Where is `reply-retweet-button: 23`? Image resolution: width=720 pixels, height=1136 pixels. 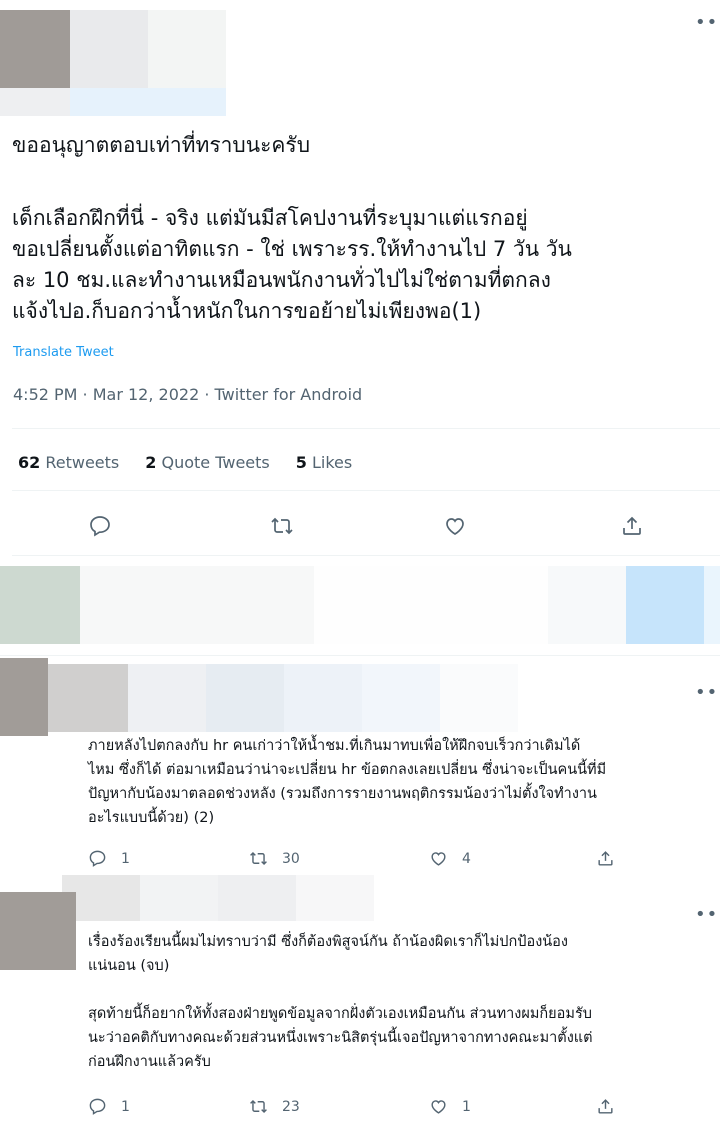 reply-retweet-button: 23 is located at coordinates (274, 1106).